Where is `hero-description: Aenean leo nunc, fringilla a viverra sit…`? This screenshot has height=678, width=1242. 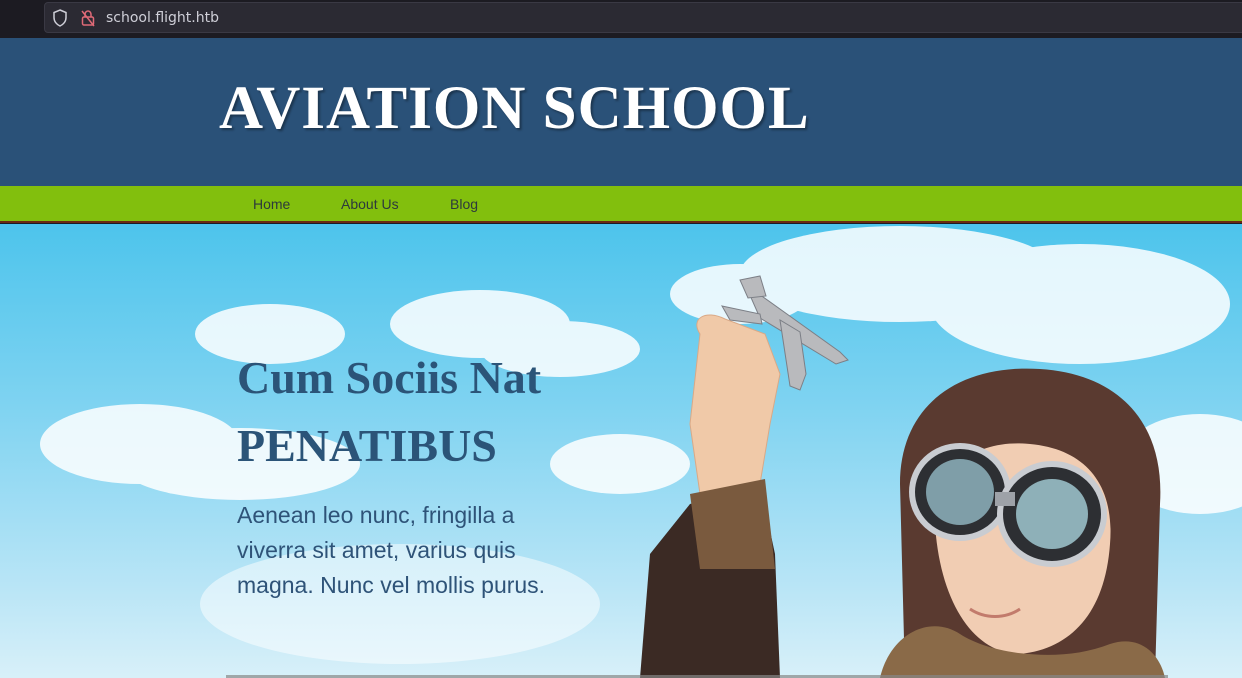 hero-description: Aenean leo nunc, fringilla a viverra sit… is located at coordinates (391, 550).